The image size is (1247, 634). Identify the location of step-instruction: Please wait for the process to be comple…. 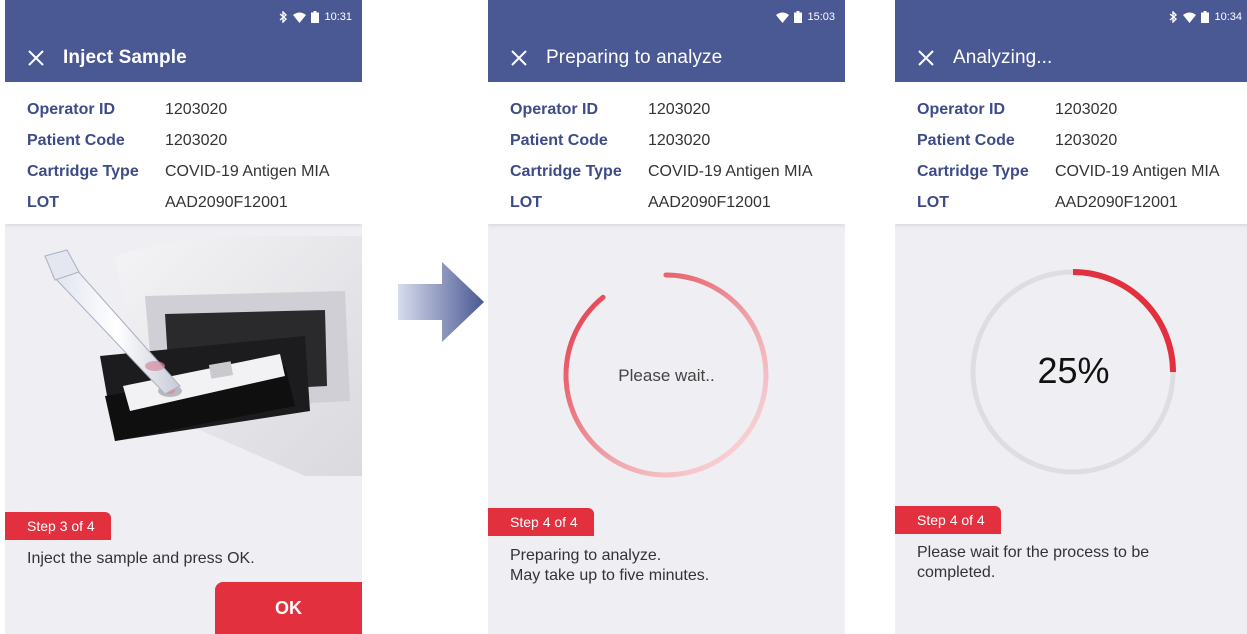
(1033, 563).